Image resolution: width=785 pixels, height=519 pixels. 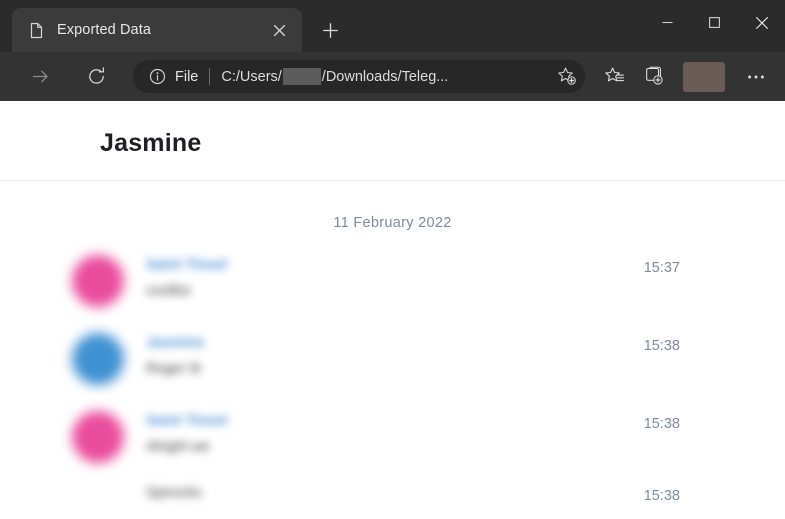 I want to click on message-sender: Jasmine, so click(x=175, y=343).